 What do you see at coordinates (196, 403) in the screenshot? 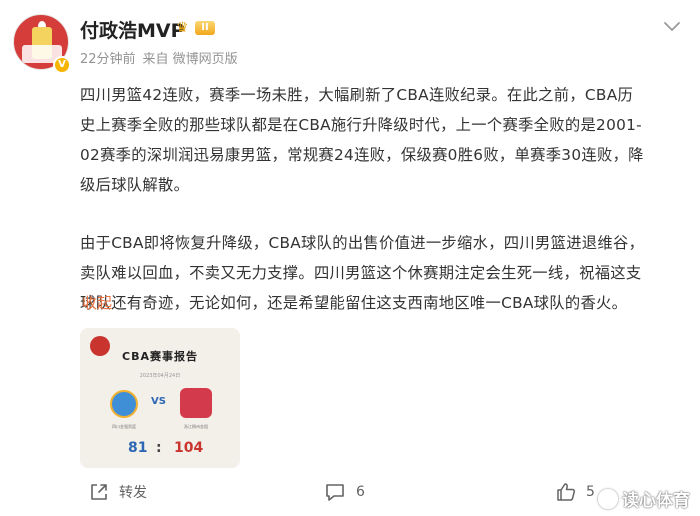
I see `team-b-logo` at bounding box center [196, 403].